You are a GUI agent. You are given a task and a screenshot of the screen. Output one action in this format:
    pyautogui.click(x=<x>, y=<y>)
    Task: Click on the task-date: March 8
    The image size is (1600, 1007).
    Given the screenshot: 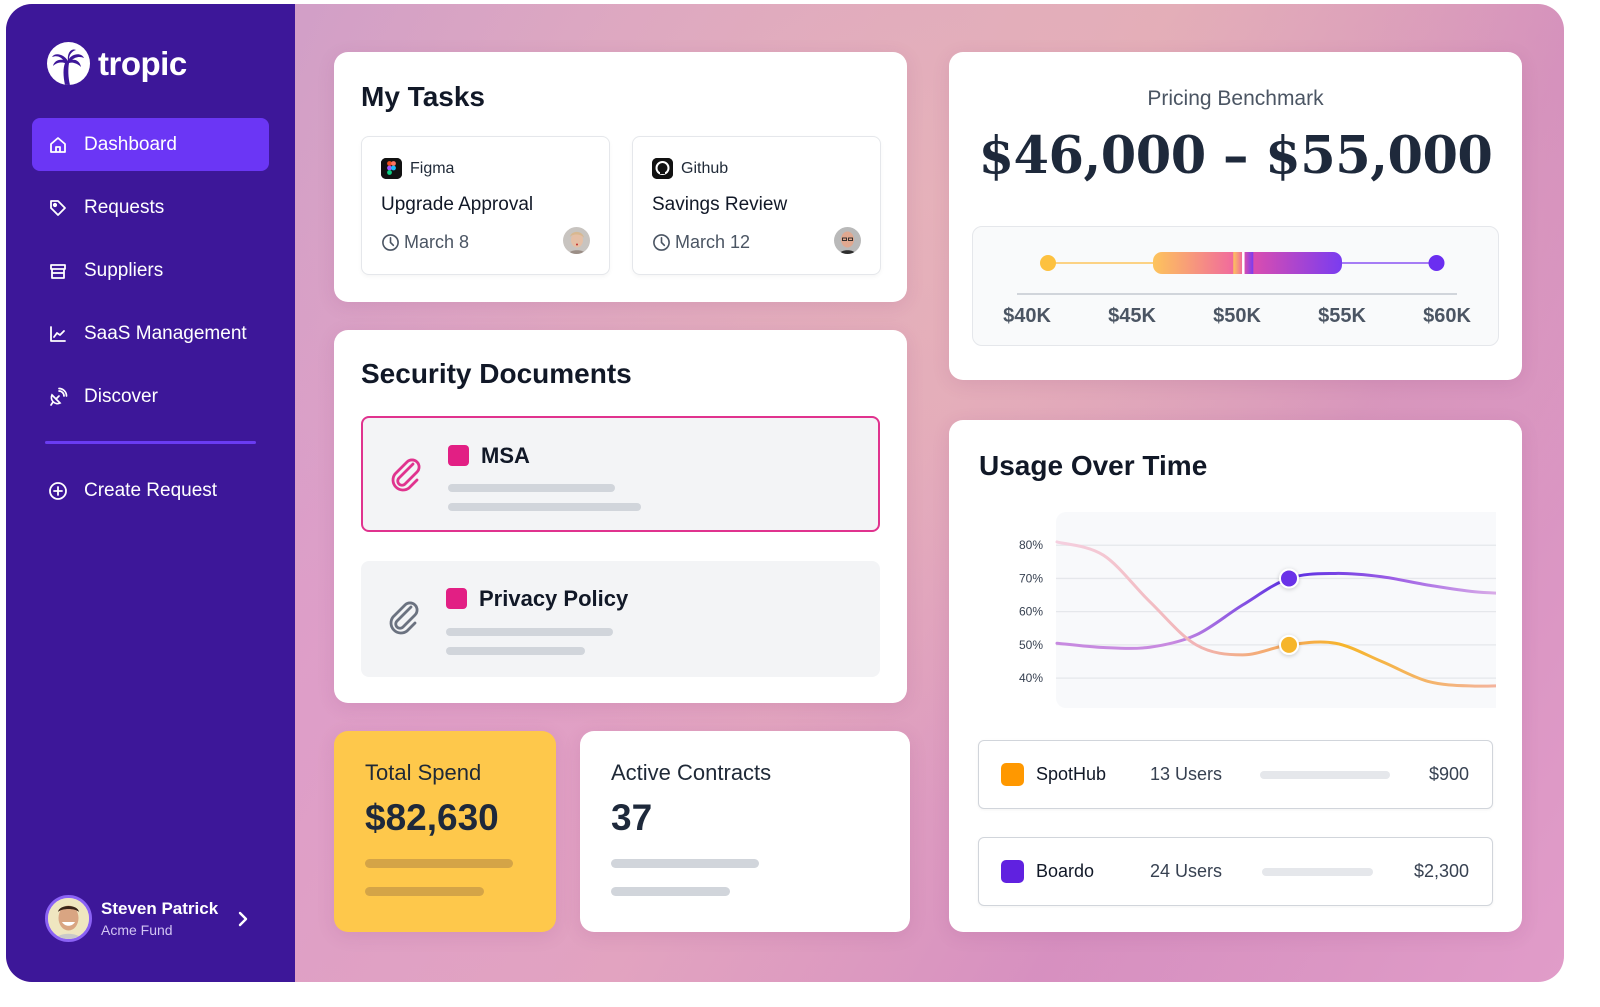 What is the action you would take?
    pyautogui.click(x=437, y=242)
    